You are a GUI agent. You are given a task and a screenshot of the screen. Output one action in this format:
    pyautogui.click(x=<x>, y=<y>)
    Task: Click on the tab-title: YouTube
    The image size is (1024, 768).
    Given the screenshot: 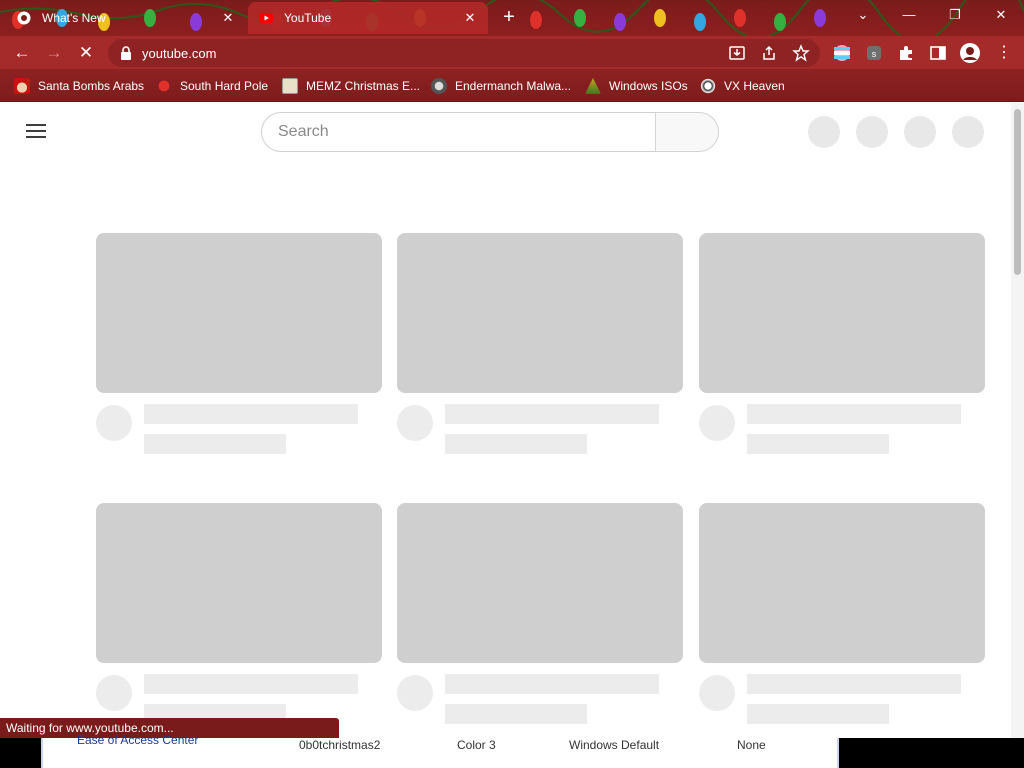 What is the action you would take?
    pyautogui.click(x=308, y=18)
    